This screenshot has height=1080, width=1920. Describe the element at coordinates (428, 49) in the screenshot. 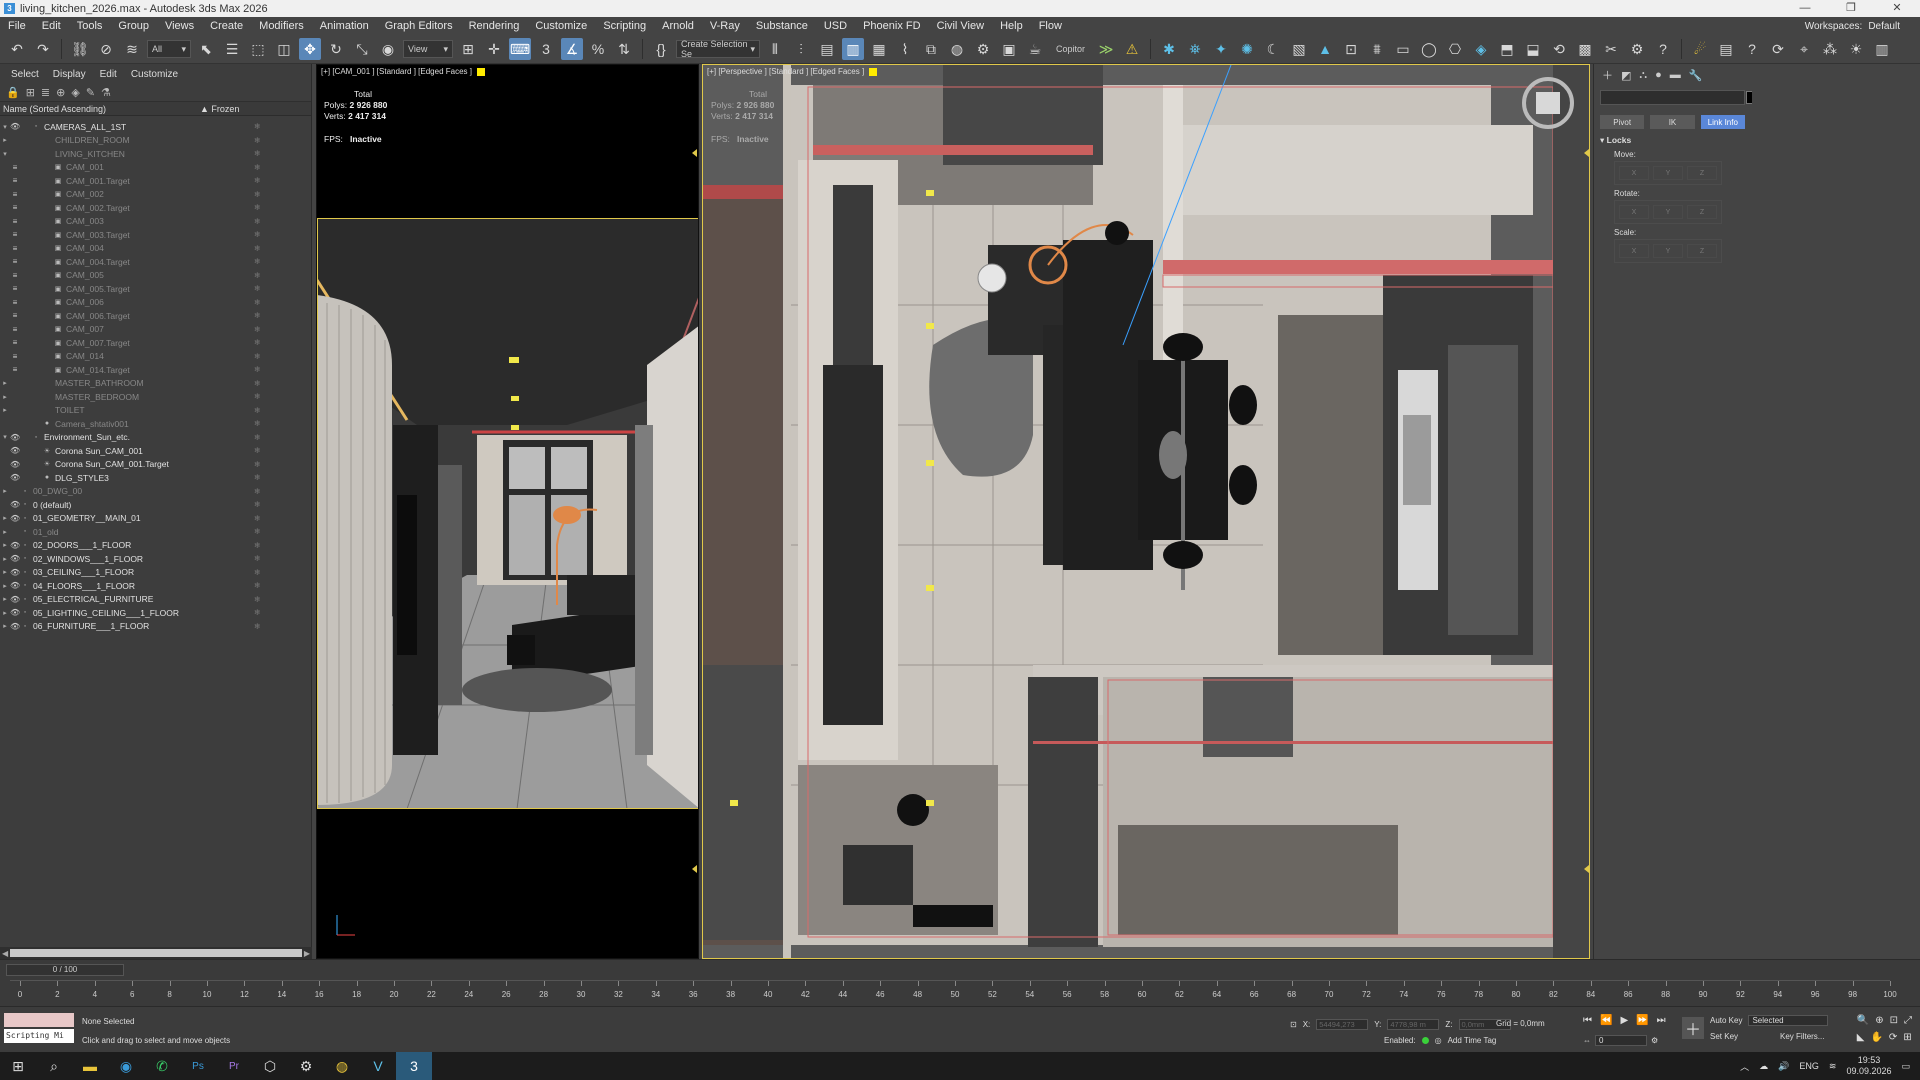

I see `reference-coordinate-dropdown: View ▾` at that location.